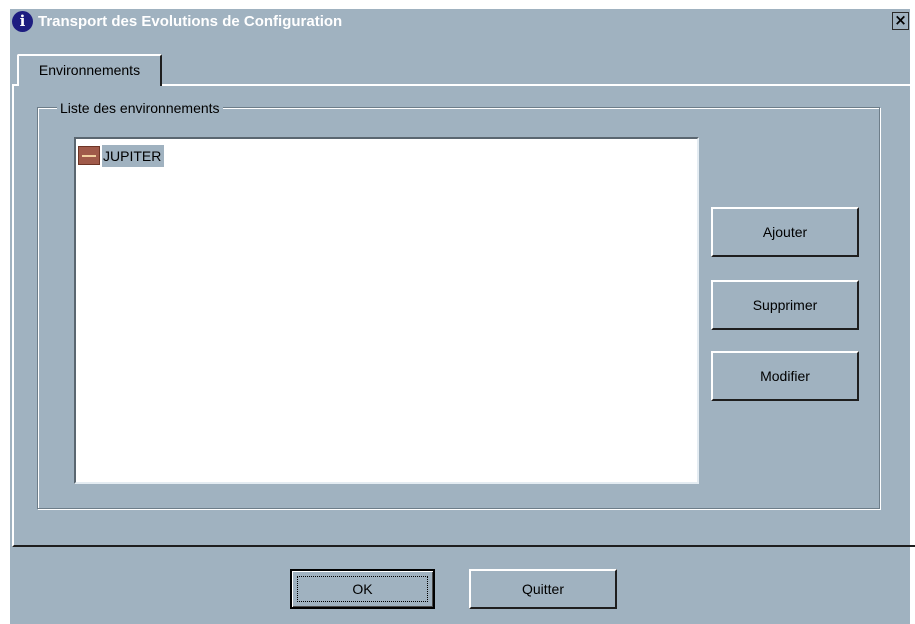 This screenshot has height=624, width=915. I want to click on quit-button-label: Quitter, so click(542, 589).